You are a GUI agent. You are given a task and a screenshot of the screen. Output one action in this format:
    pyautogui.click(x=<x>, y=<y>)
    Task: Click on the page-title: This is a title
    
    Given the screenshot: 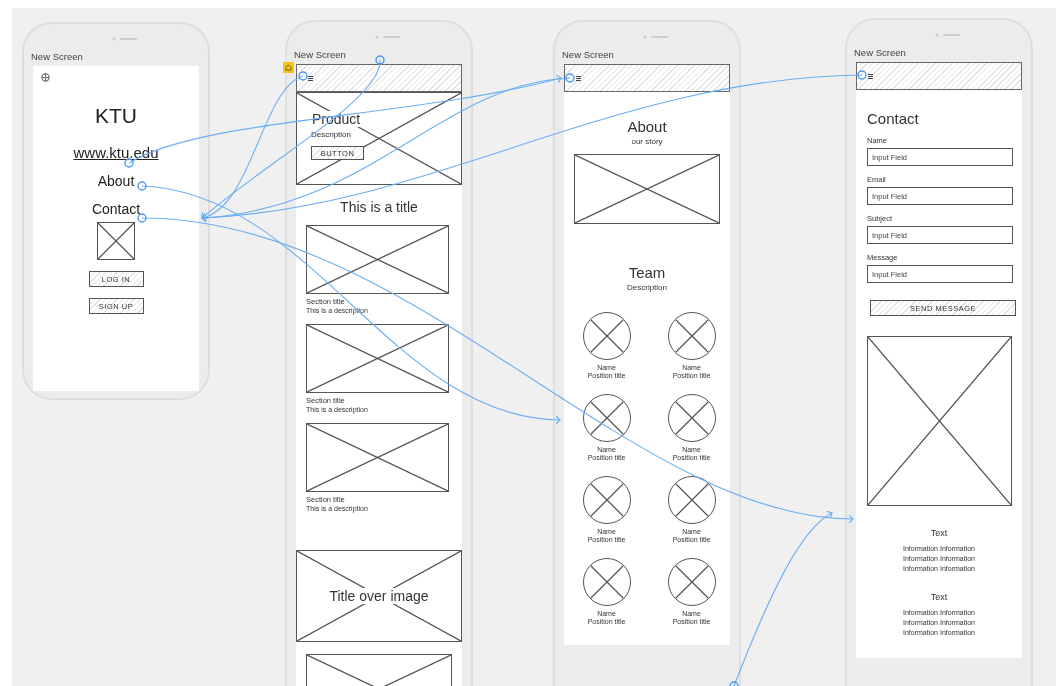 What is the action you would take?
    pyautogui.click(x=379, y=207)
    